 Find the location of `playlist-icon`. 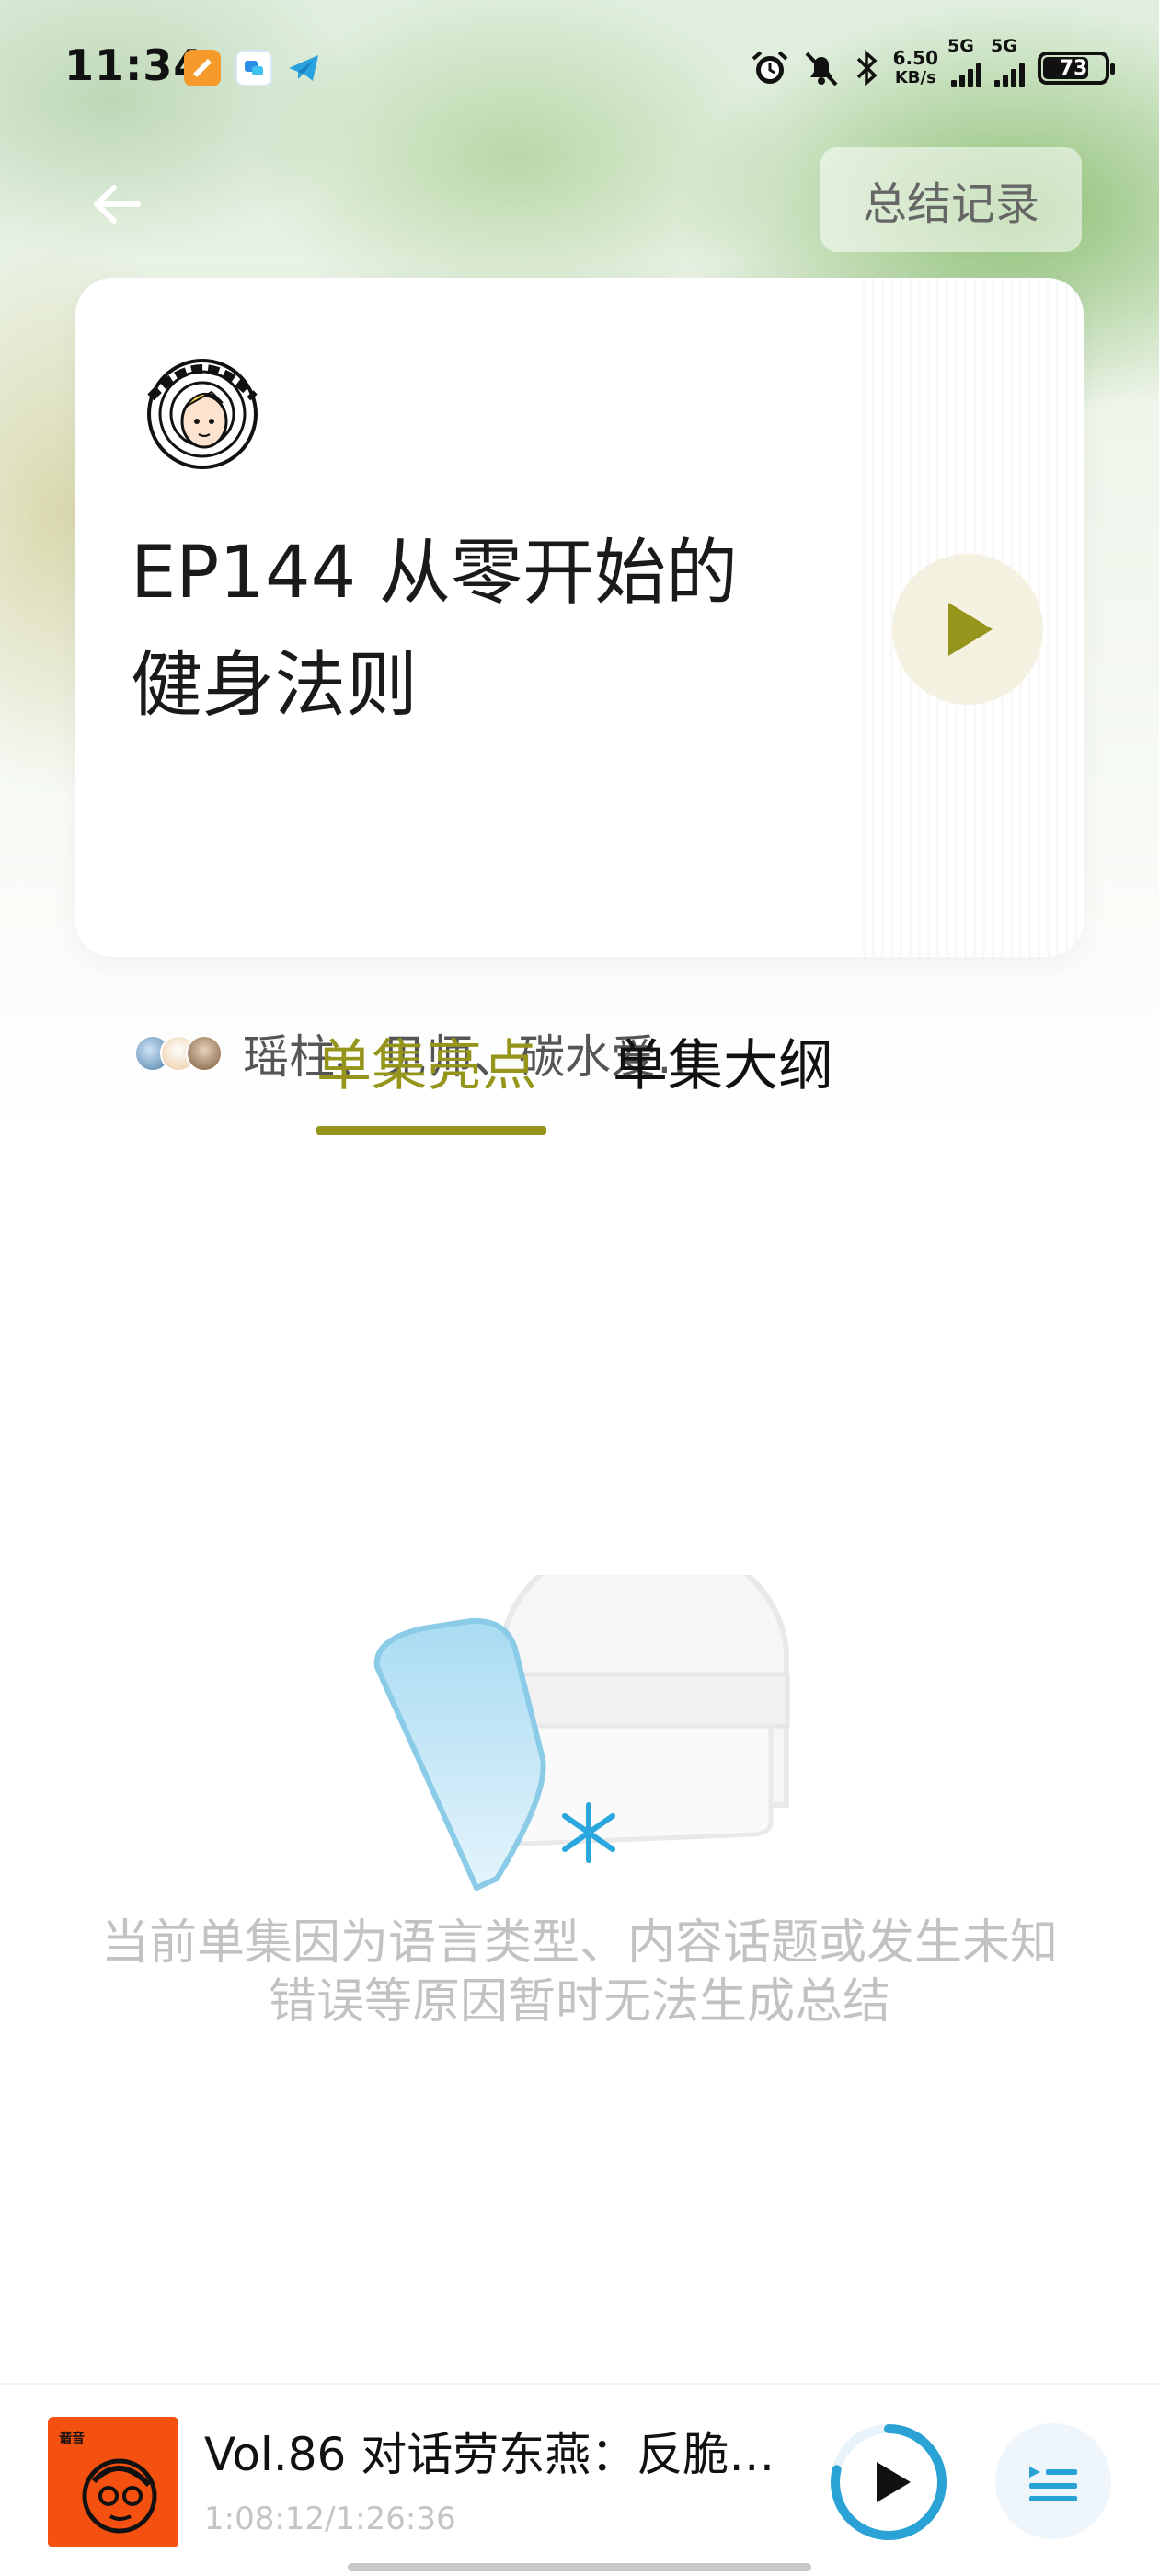

playlist-icon is located at coordinates (1053, 2484).